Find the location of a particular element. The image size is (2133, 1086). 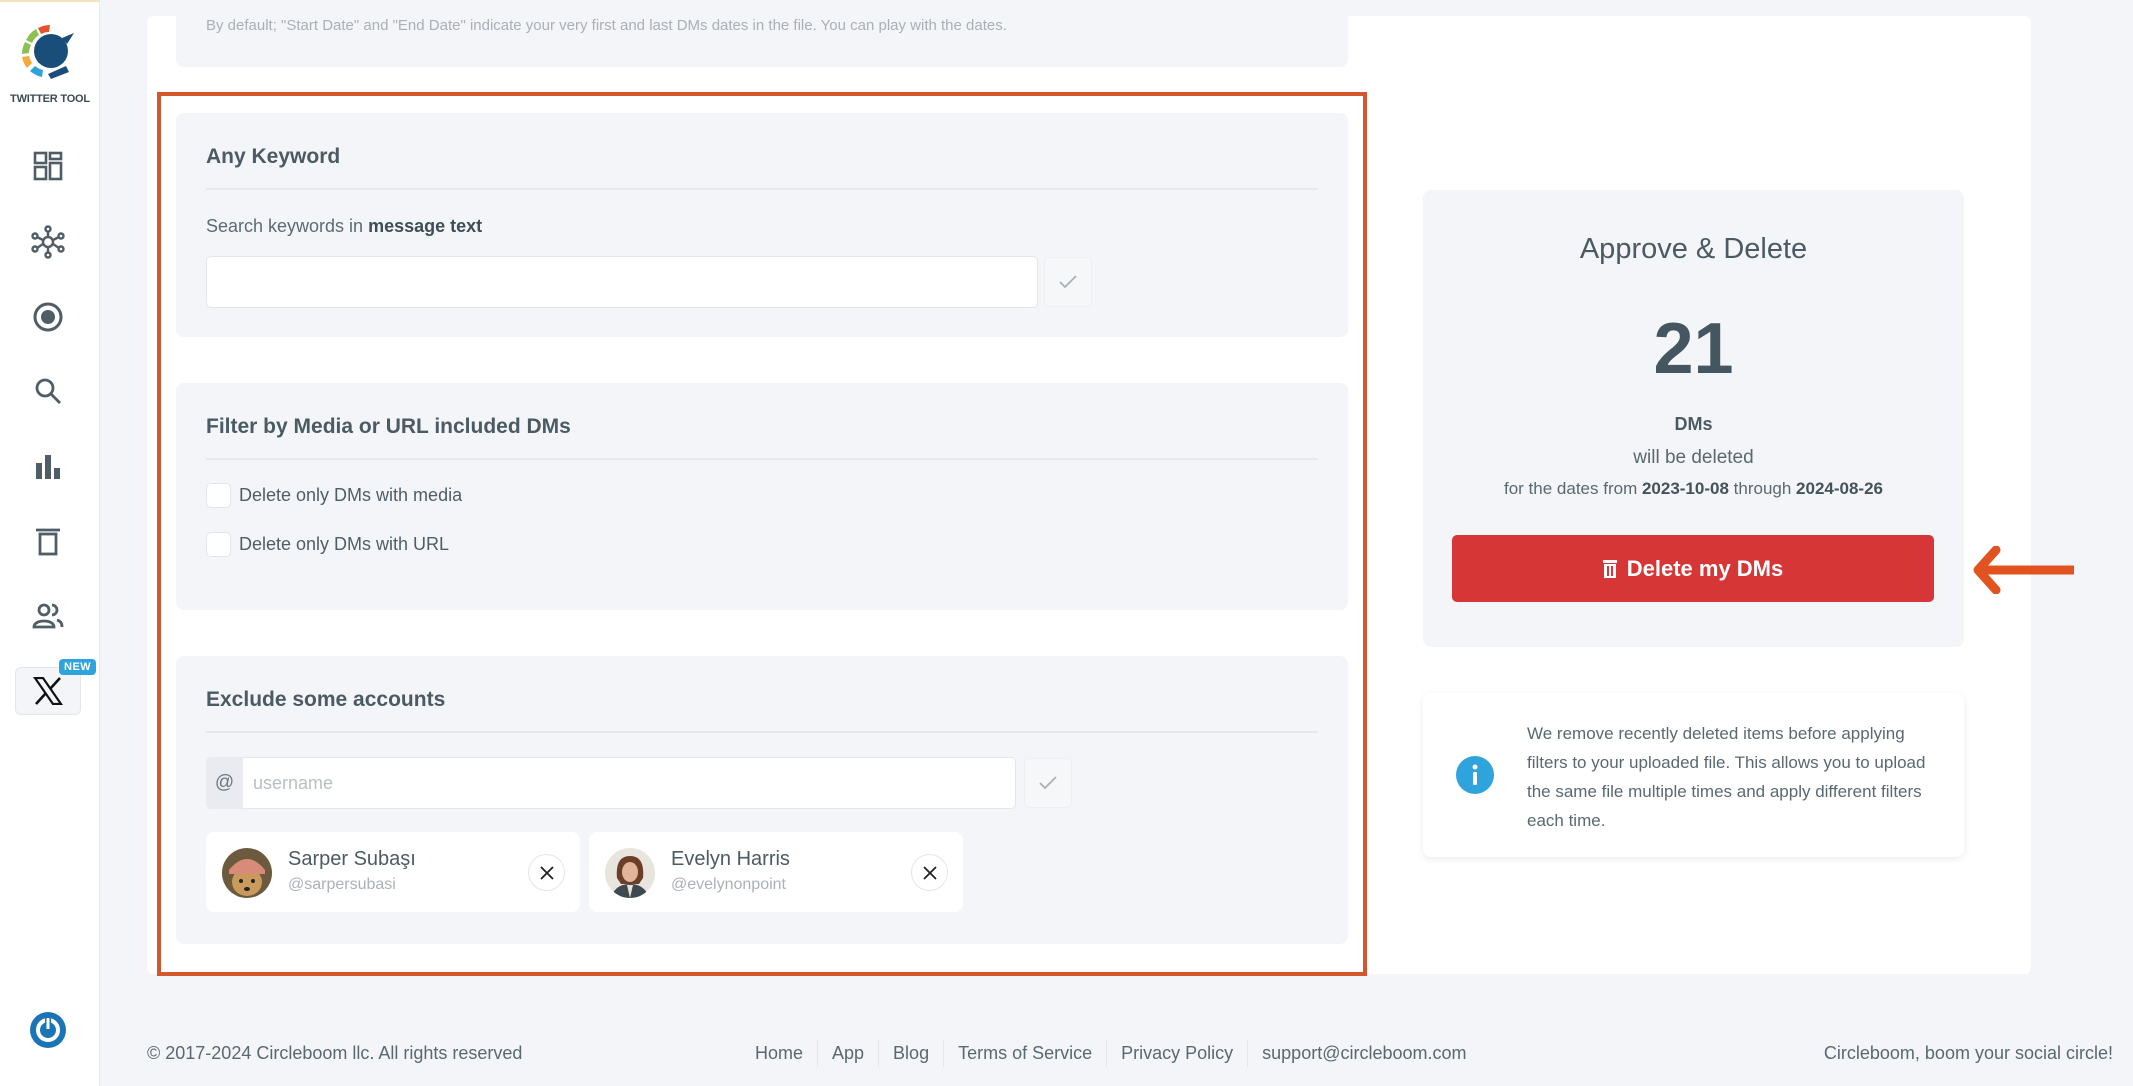

footer-link-privacy: Privacy Policy is located at coordinates (1176, 1053).